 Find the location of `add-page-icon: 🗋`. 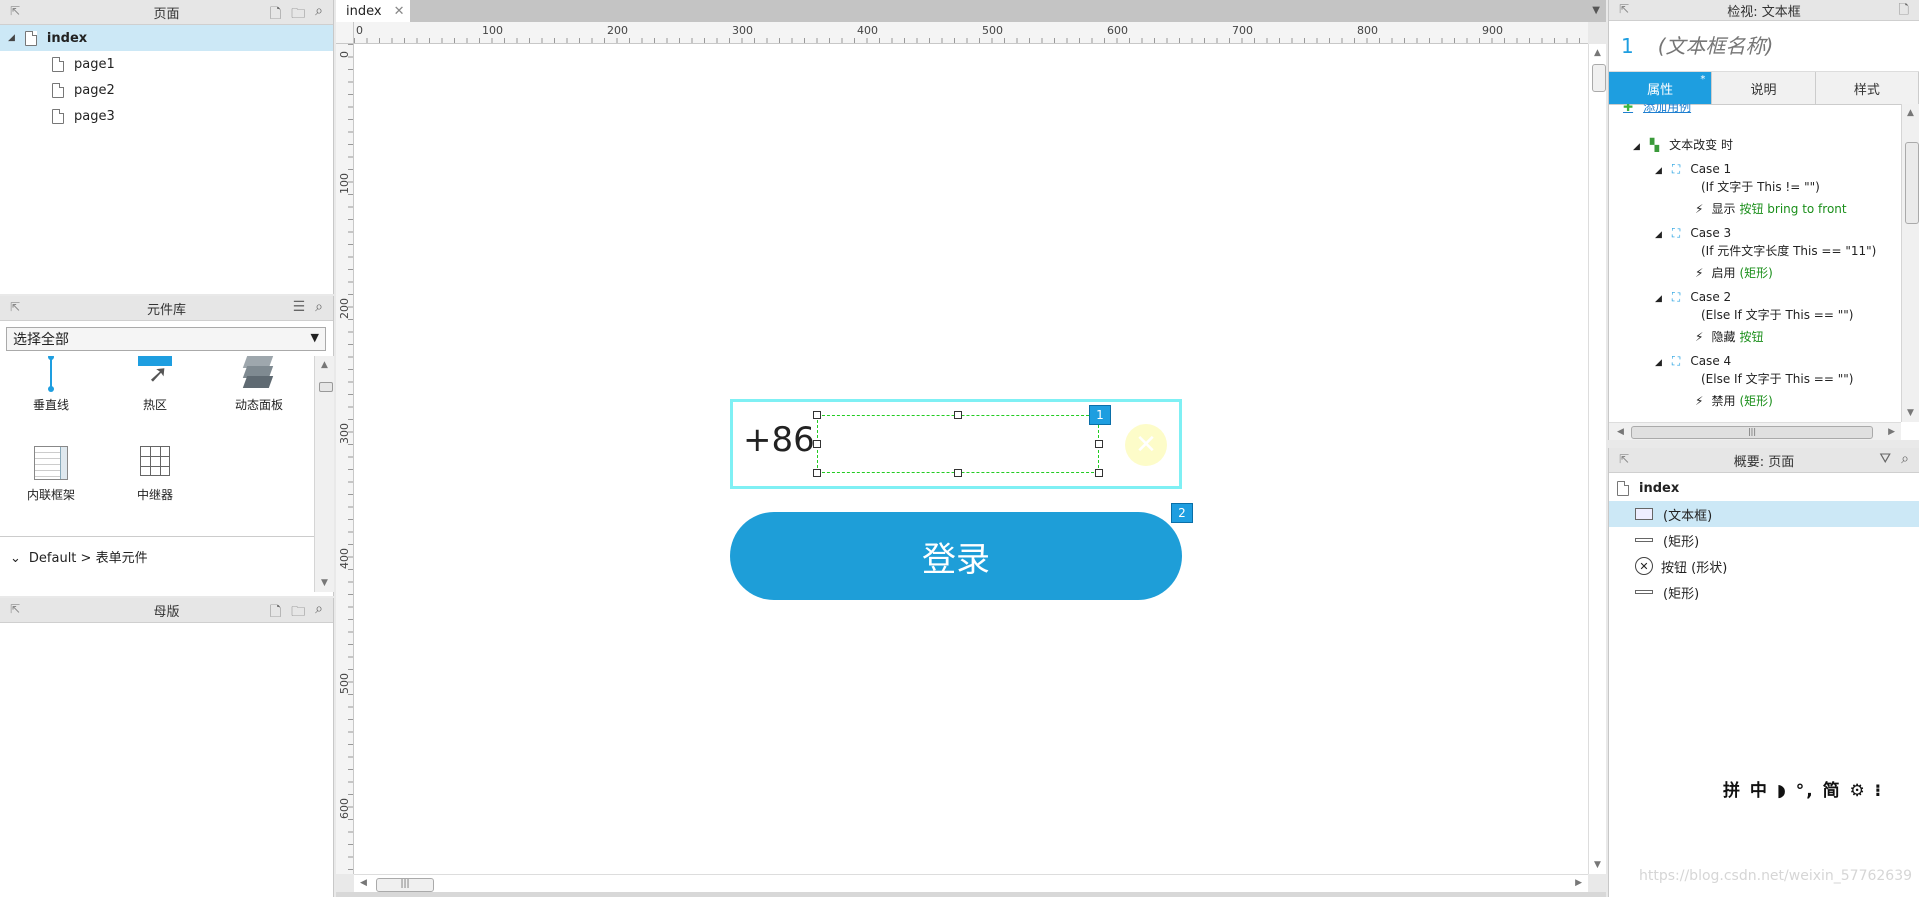

add-page-icon: 🗋 is located at coordinates (275, 15).